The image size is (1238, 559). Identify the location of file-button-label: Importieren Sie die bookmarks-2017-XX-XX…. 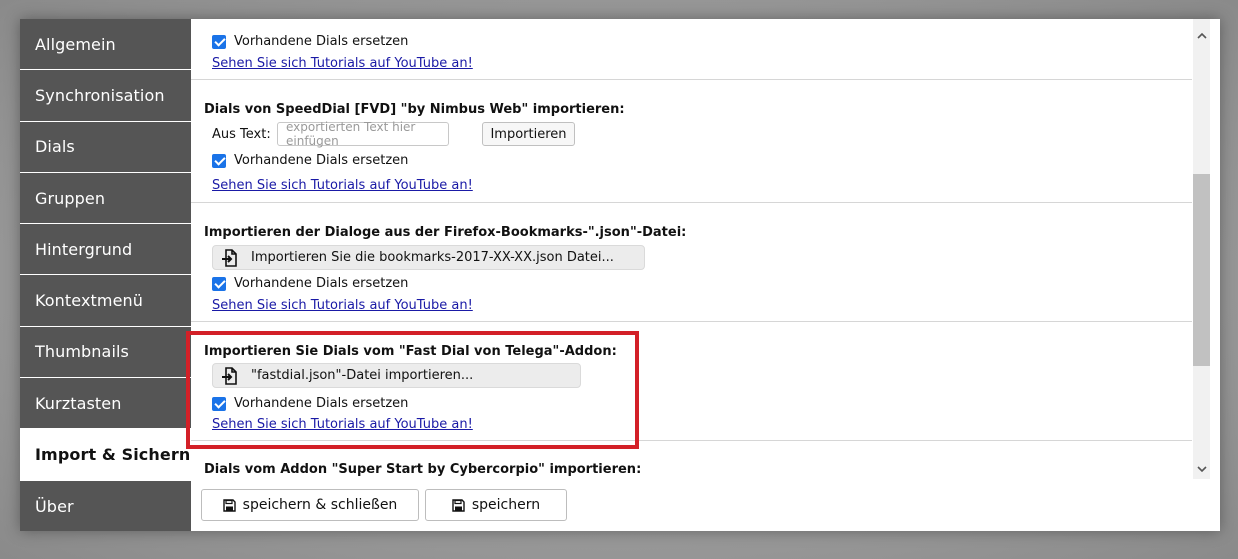
(432, 257).